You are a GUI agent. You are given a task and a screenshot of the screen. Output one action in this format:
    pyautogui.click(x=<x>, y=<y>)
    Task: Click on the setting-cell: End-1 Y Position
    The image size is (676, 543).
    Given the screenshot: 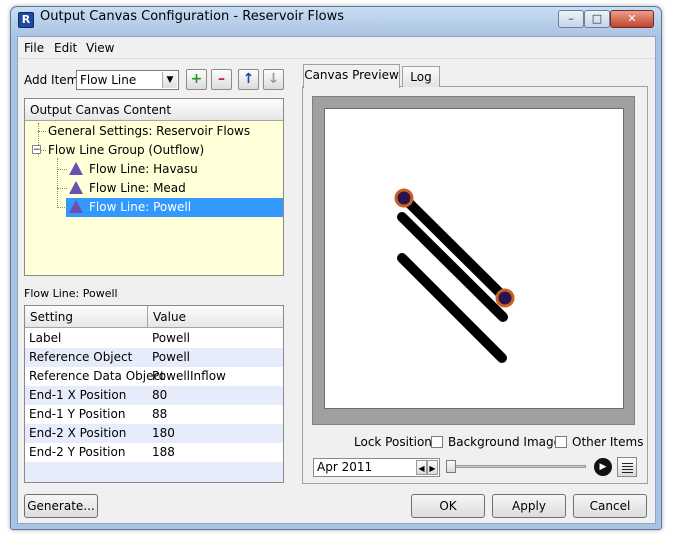 What is the action you would take?
    pyautogui.click(x=77, y=414)
    